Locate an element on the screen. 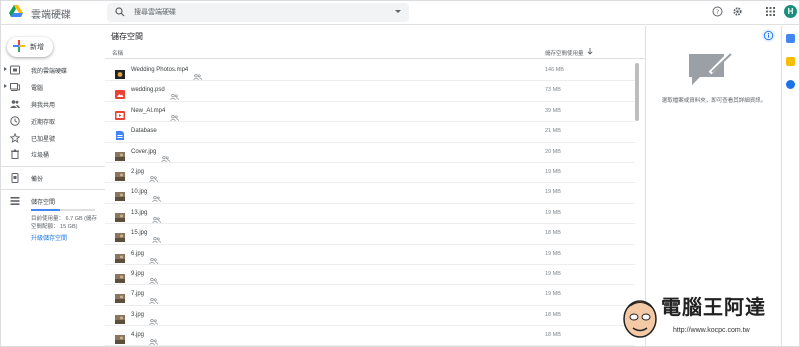 The width and height of the screenshot is (800, 347). help-icon: ? is located at coordinates (717, 11).